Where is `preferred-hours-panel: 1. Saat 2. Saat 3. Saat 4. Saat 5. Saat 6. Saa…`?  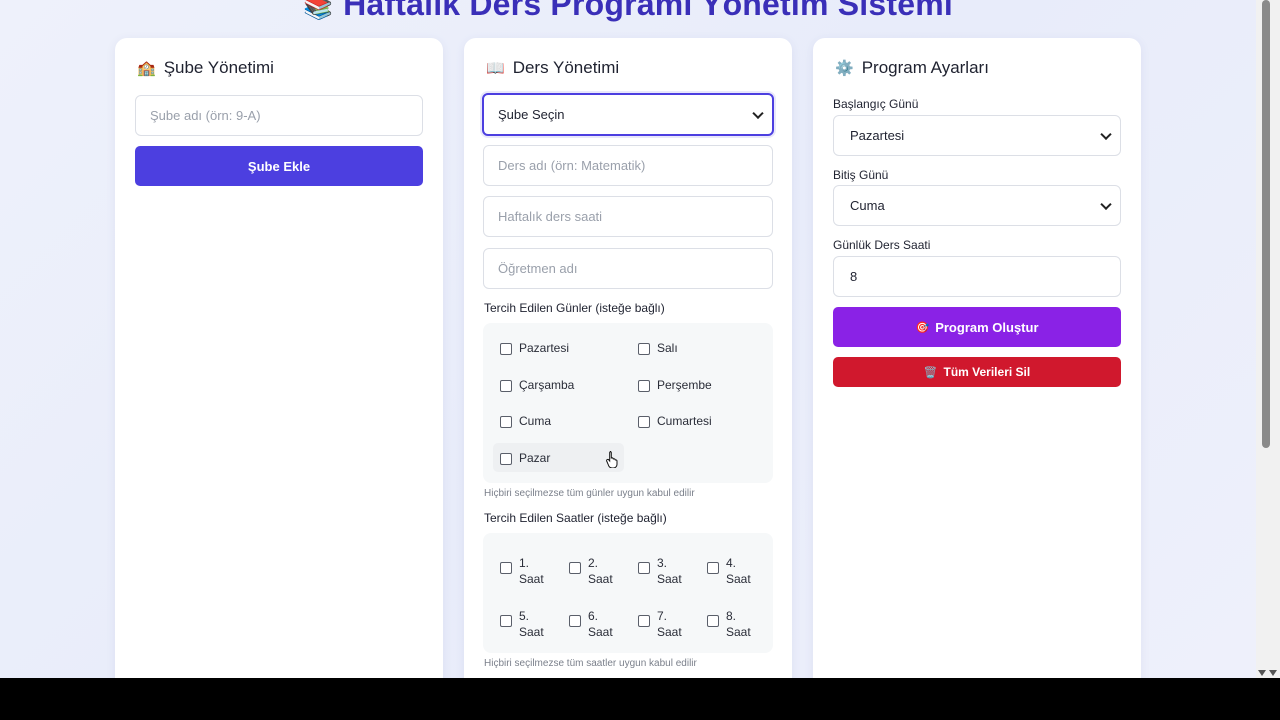
preferred-hours-panel: 1. Saat 2. Saat 3. Saat 4. Saat 5. Saat 6. Saa… is located at coordinates (628, 593).